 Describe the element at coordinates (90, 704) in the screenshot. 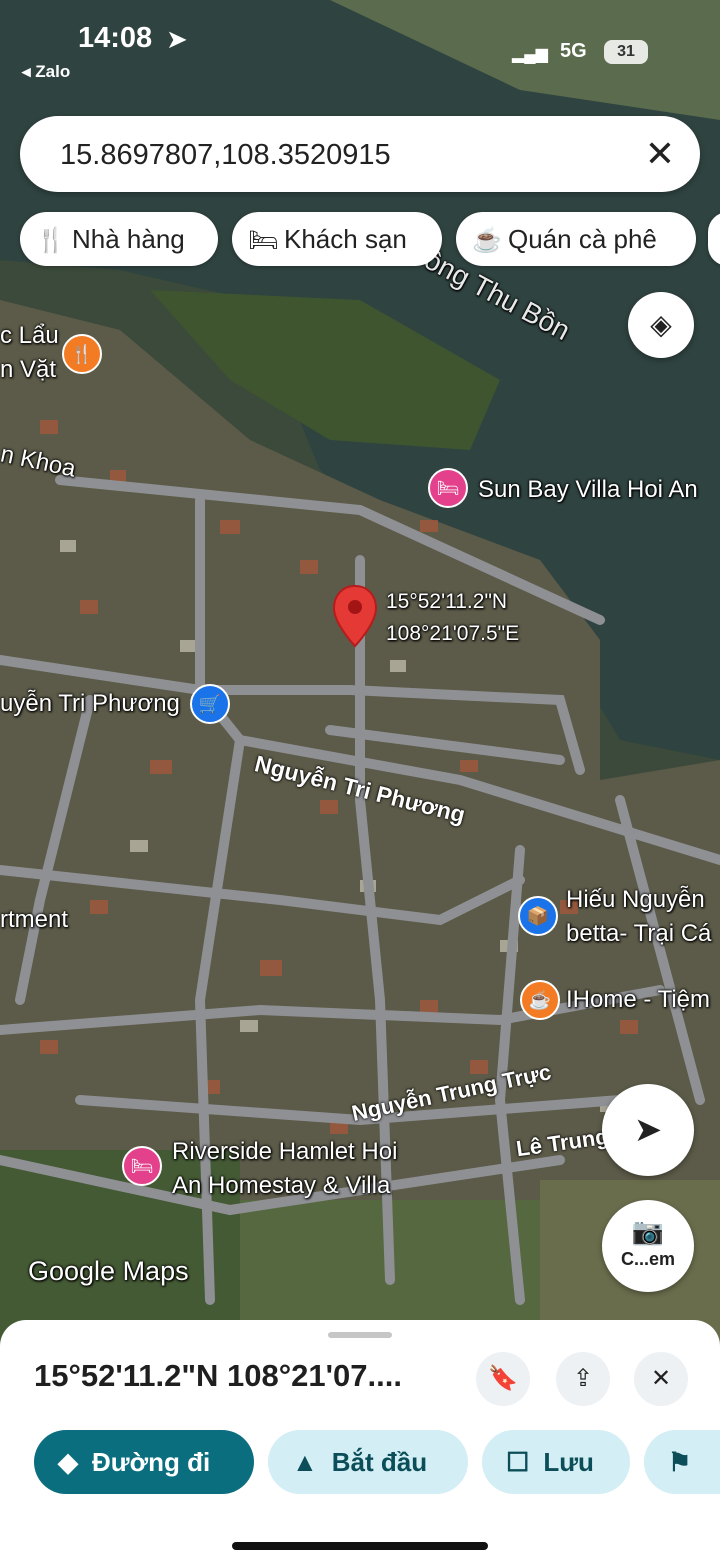

I see `place-label-shop: uyễn Tri Phương` at that location.